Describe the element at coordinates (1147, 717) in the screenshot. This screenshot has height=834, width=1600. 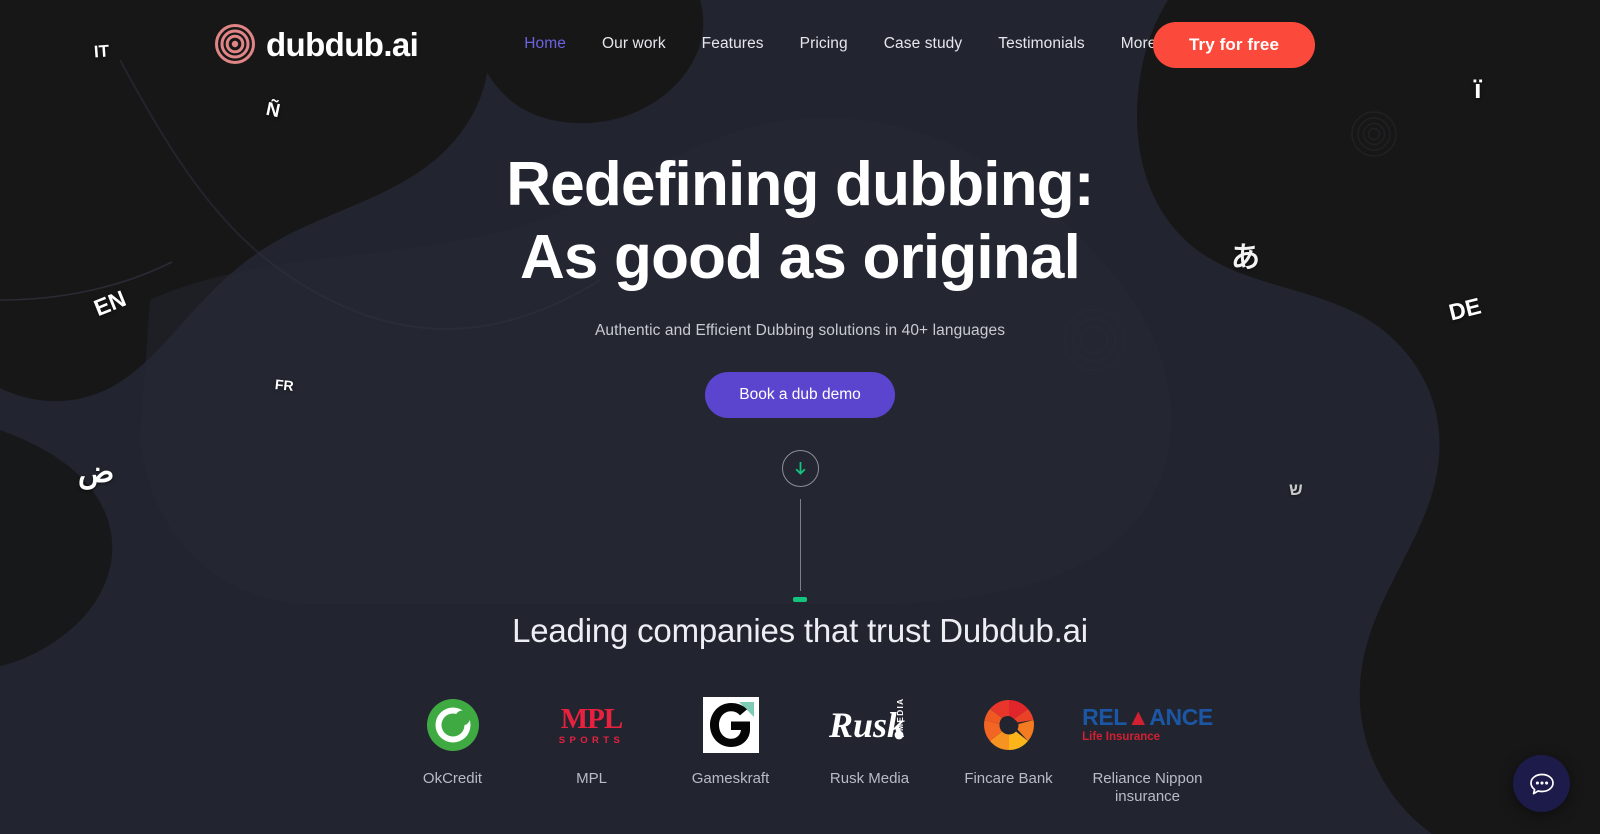
I see `reliance-wordmark: REL▲ANCE` at that location.